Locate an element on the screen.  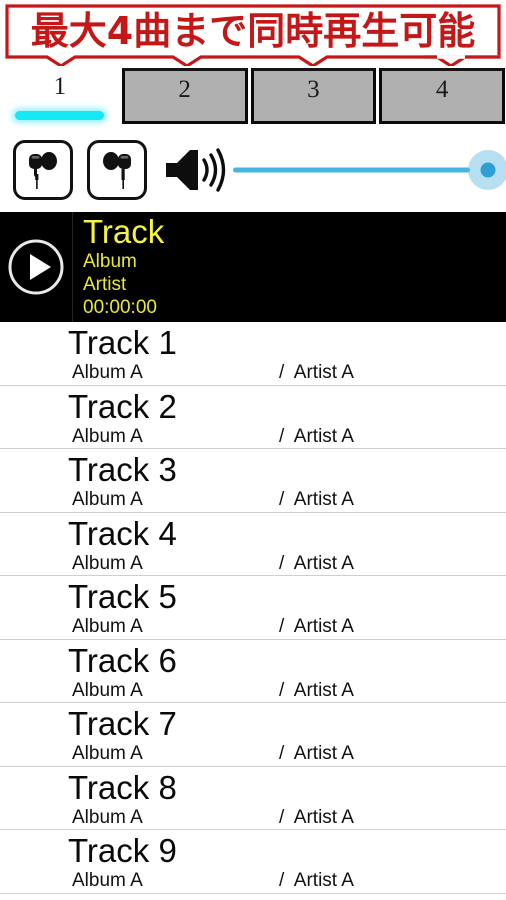
tab-channel-3: 3 is located at coordinates (313, 96).